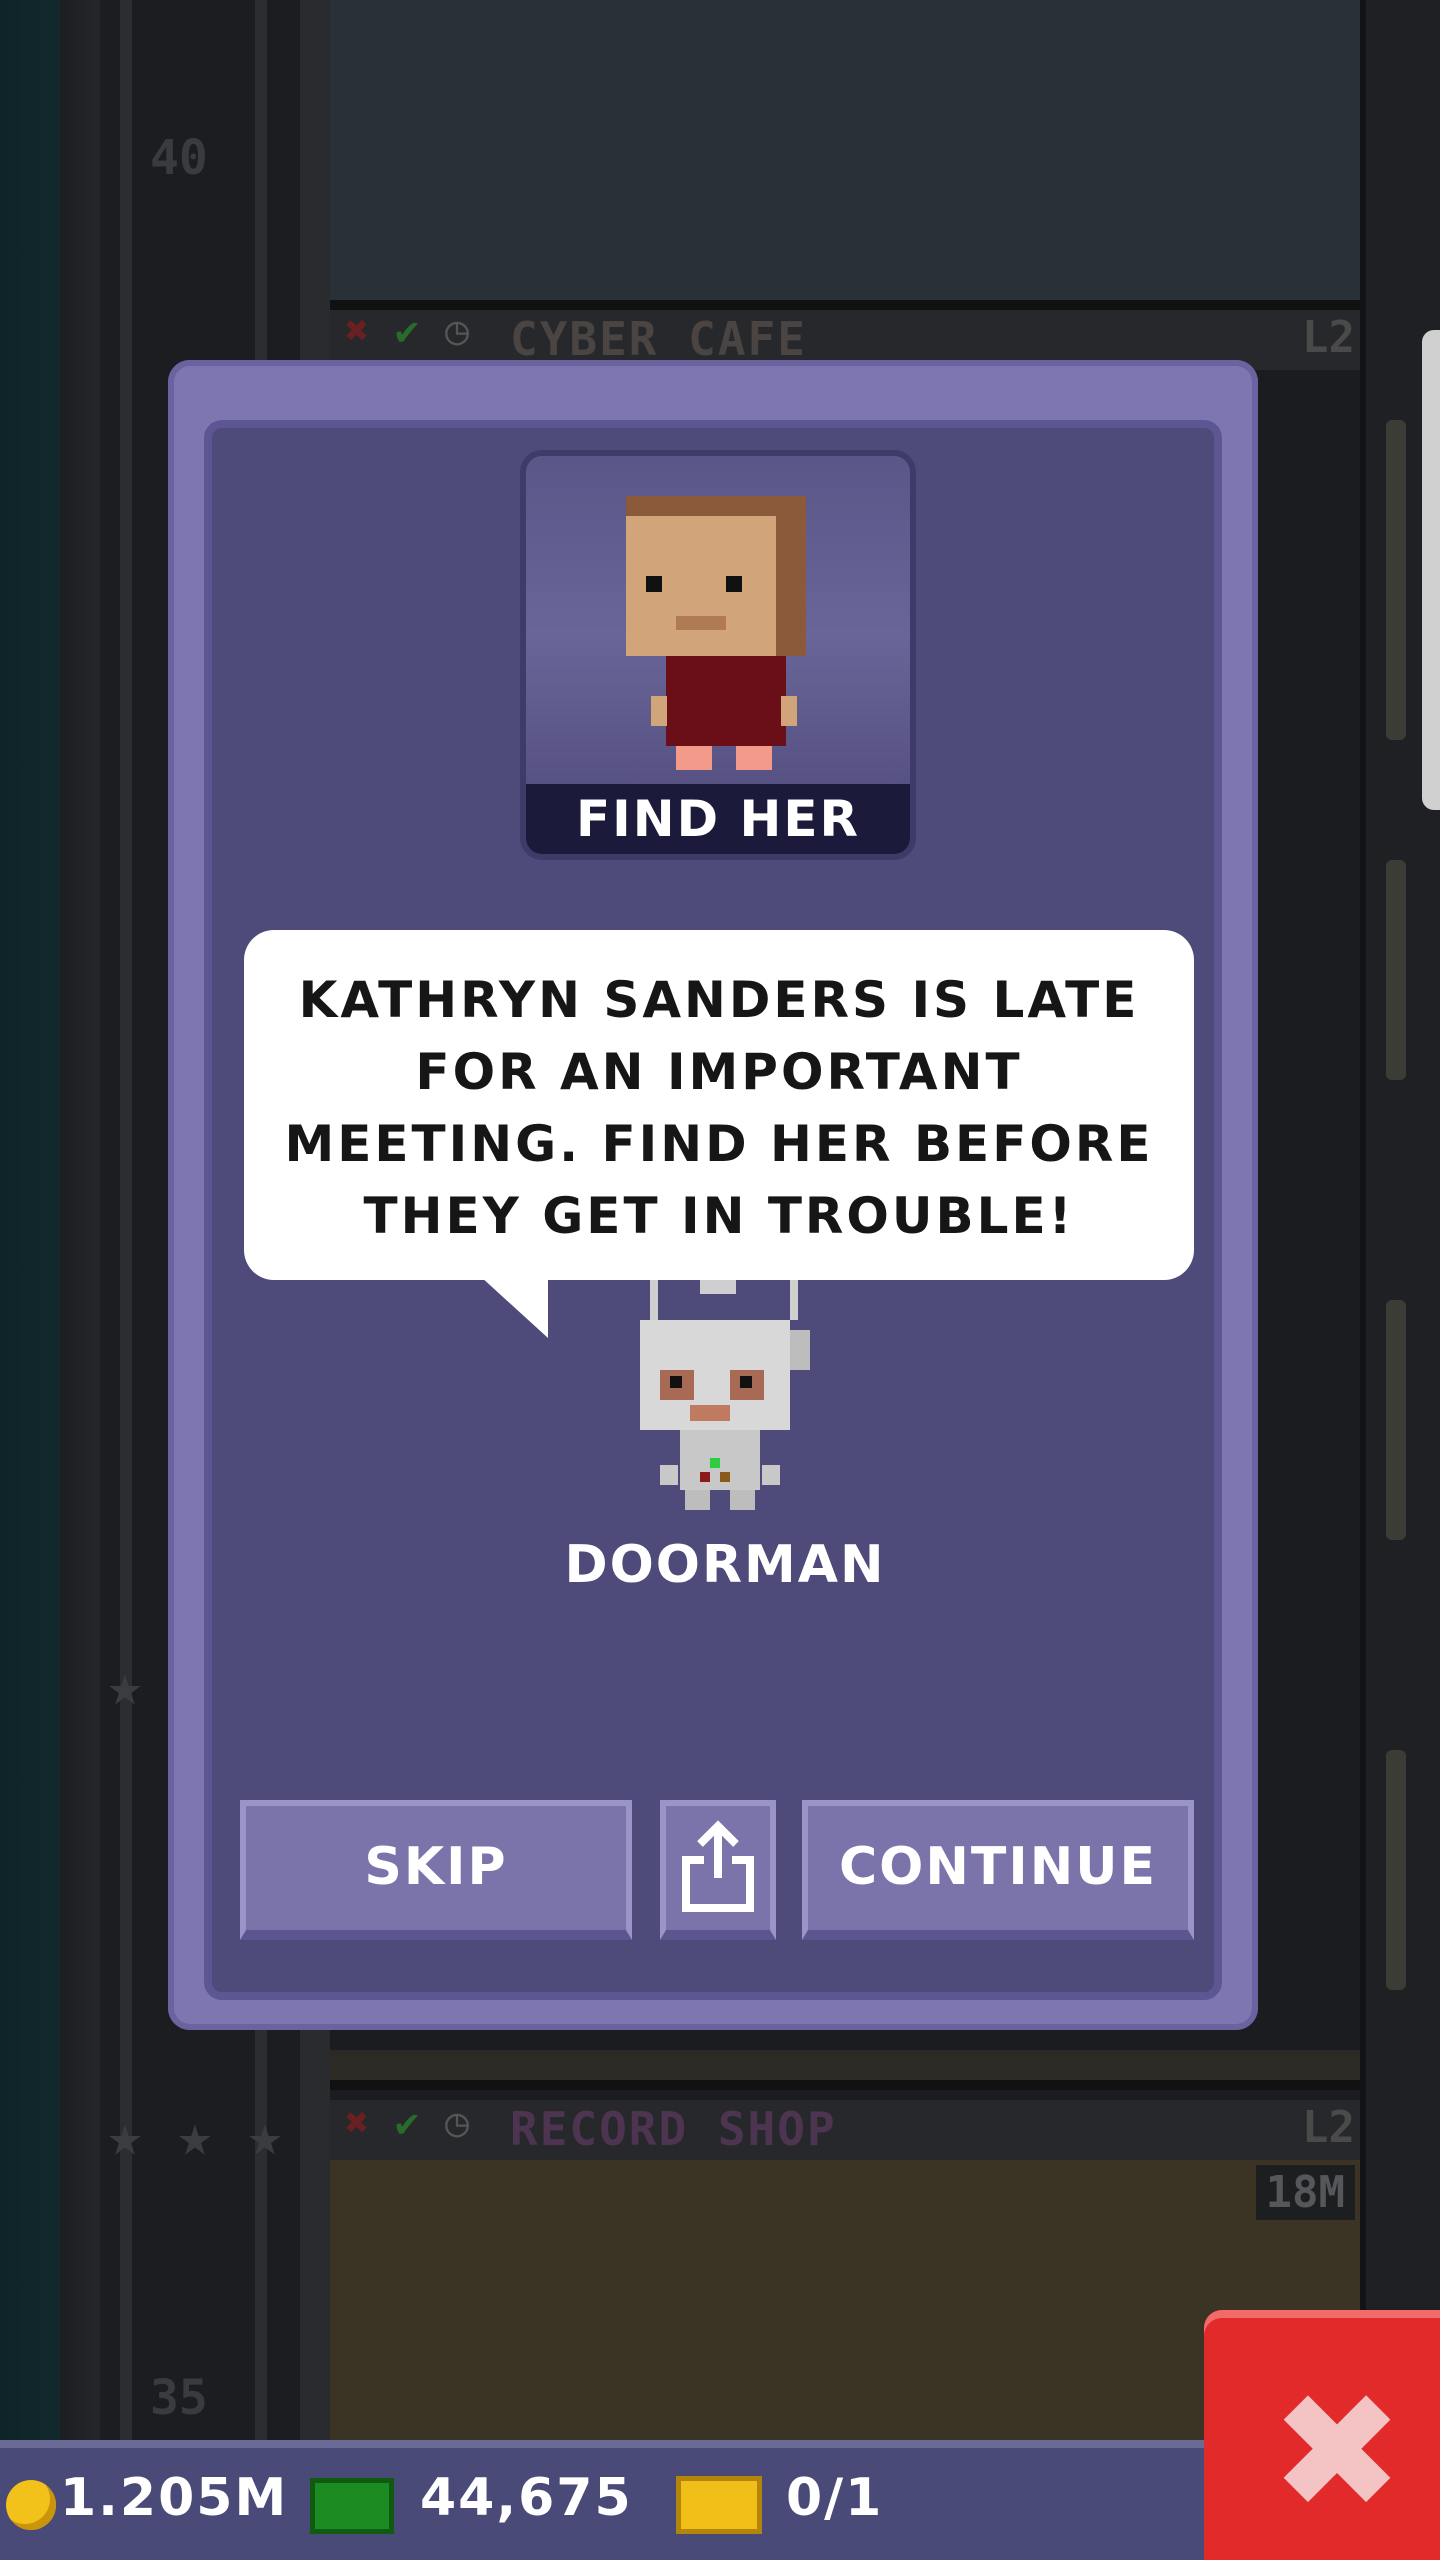 The height and width of the screenshot is (2560, 1440). What do you see at coordinates (179, 2398) in the screenshot?
I see `floor-number: 35` at bounding box center [179, 2398].